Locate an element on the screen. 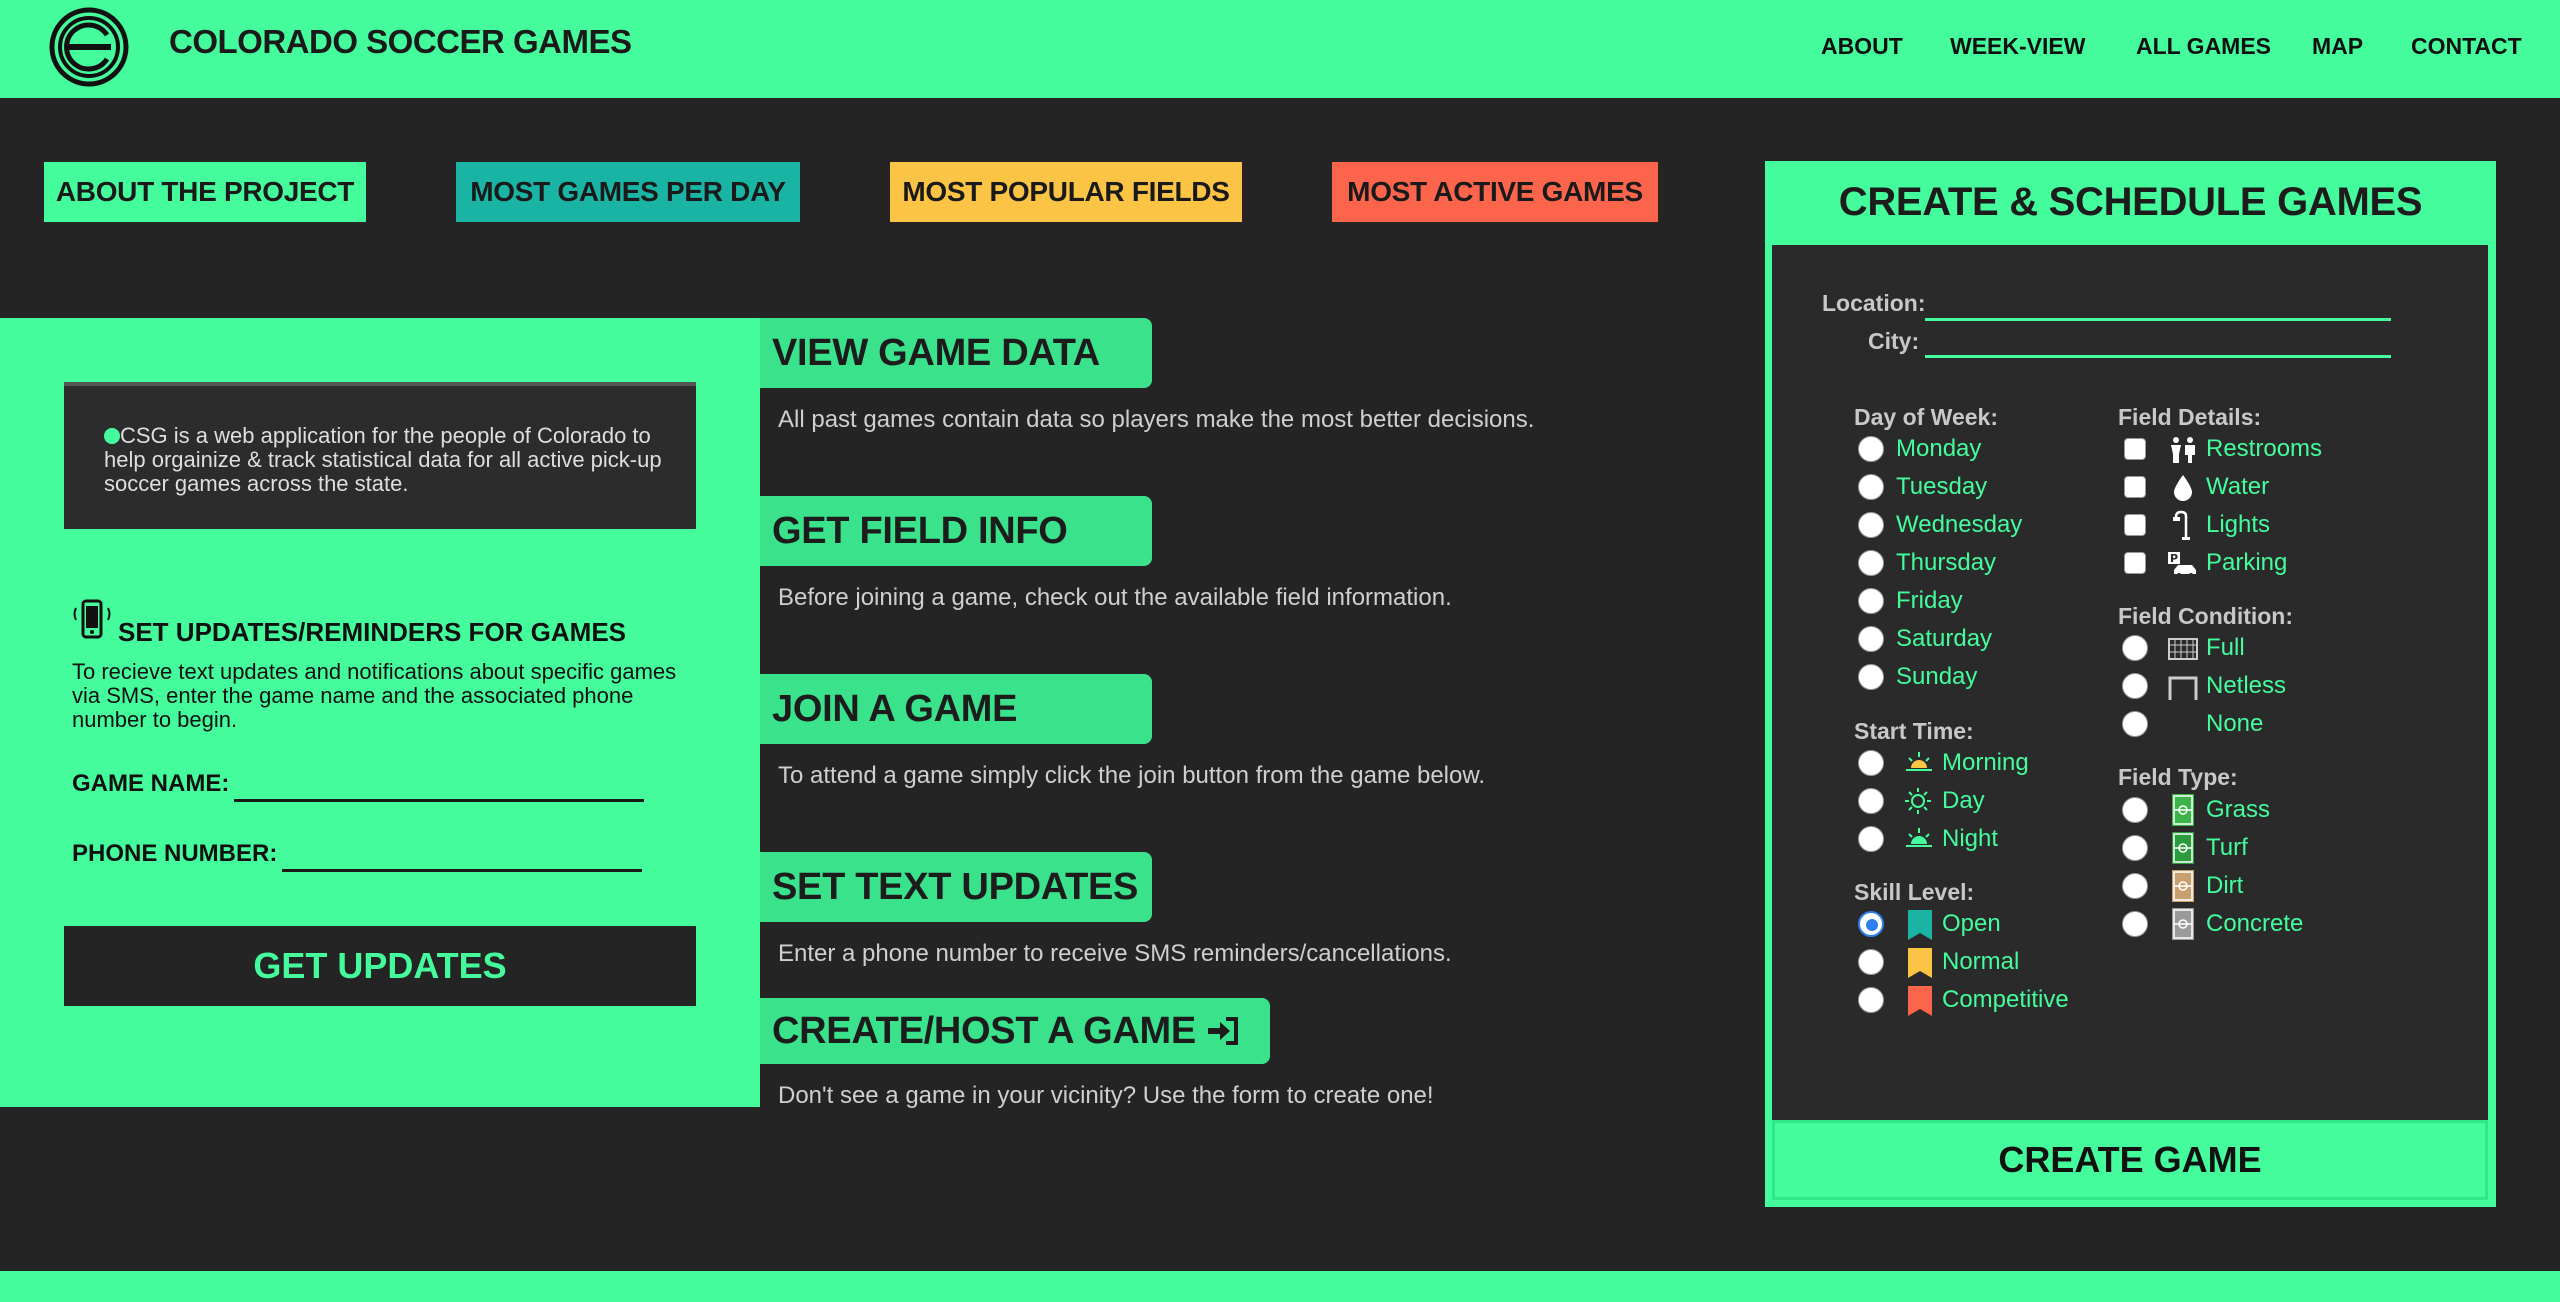 The height and width of the screenshot is (1302, 2560). get-field-info-tab: GET FIELD INFO is located at coordinates (956, 531).